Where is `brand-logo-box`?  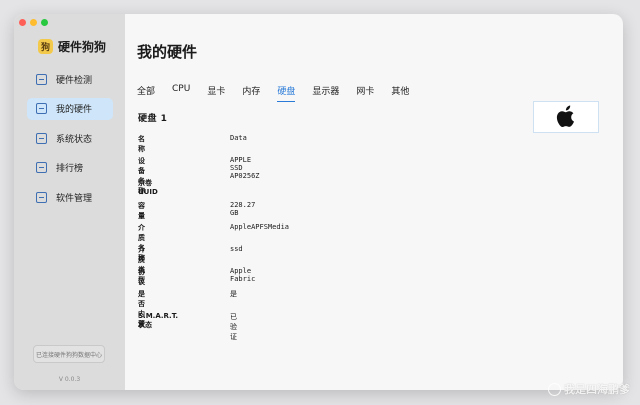 brand-logo-box is located at coordinates (566, 117).